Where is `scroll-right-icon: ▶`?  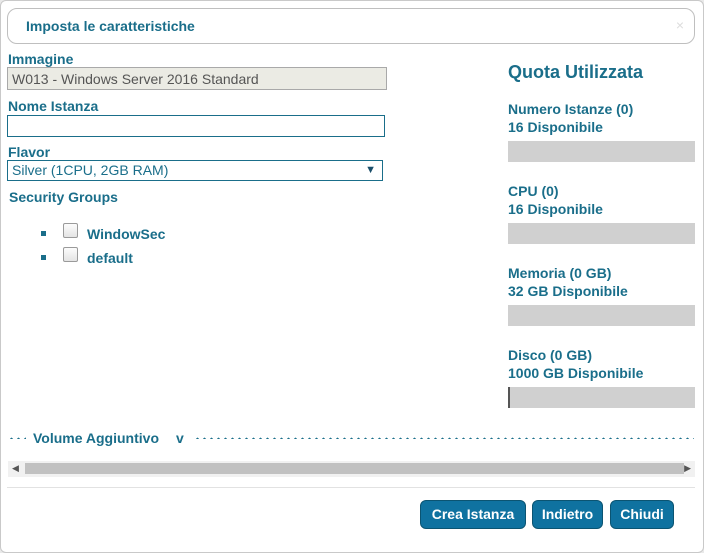
scroll-right-icon: ▶ is located at coordinates (687, 468).